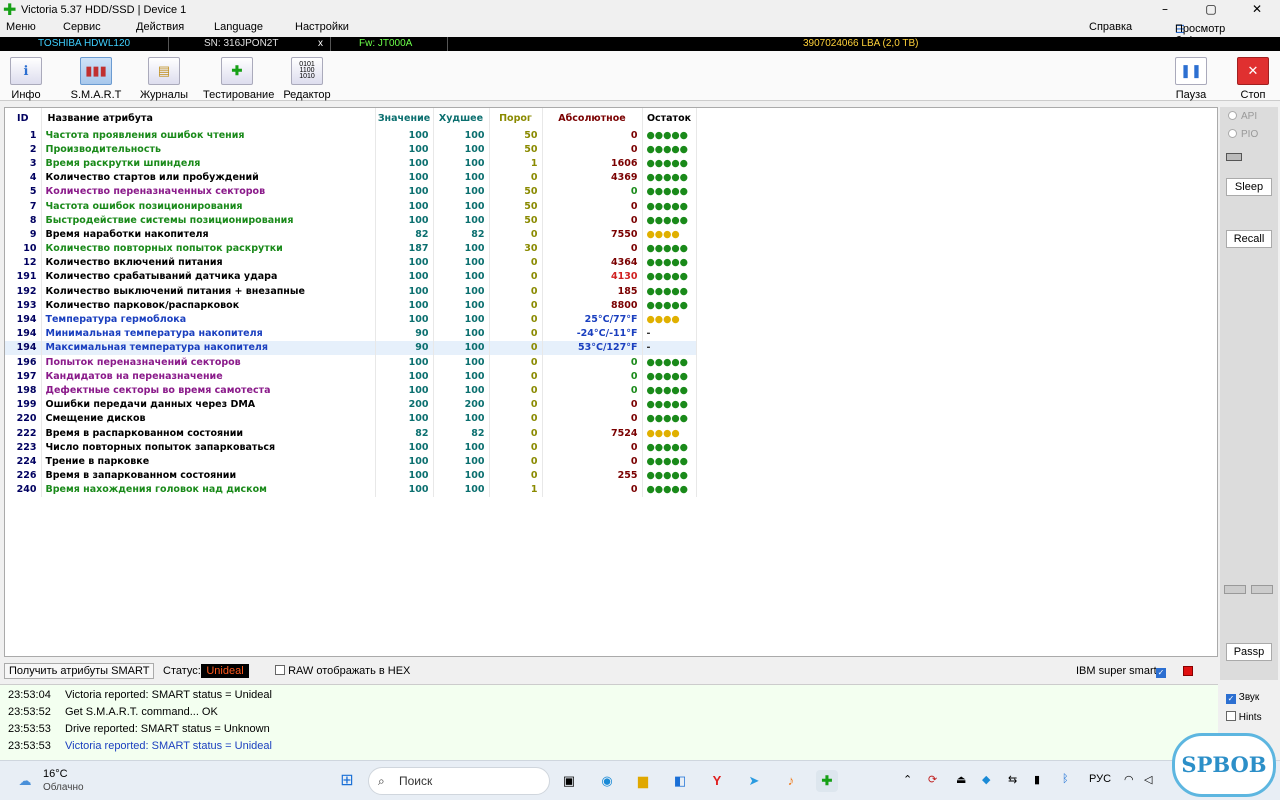 The width and height of the screenshot is (1280, 800). Describe the element at coordinates (1100, 779) in the screenshot. I see `keyboard-language: РУС` at that location.